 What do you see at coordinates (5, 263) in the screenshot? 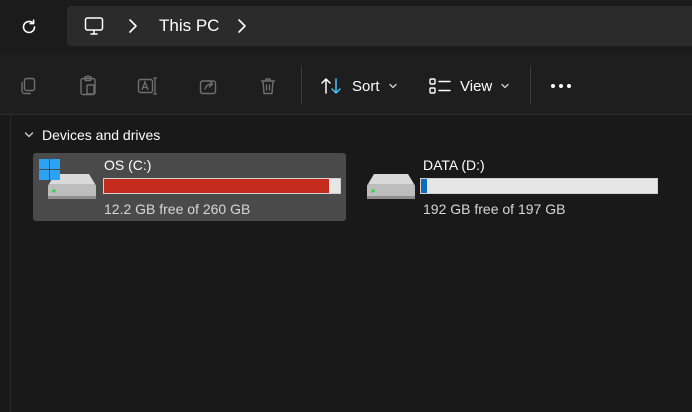
I see `navigation-pane-edge` at bounding box center [5, 263].